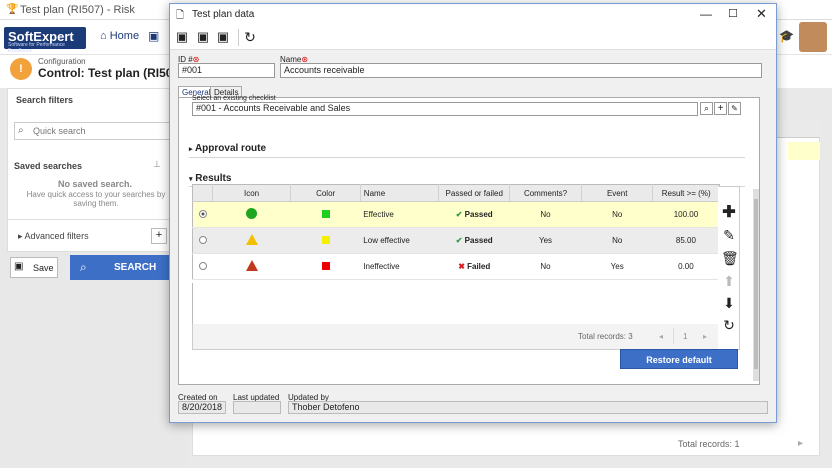  Describe the element at coordinates (679, 359) in the screenshot. I see `restore-default-button: Restore default` at that location.